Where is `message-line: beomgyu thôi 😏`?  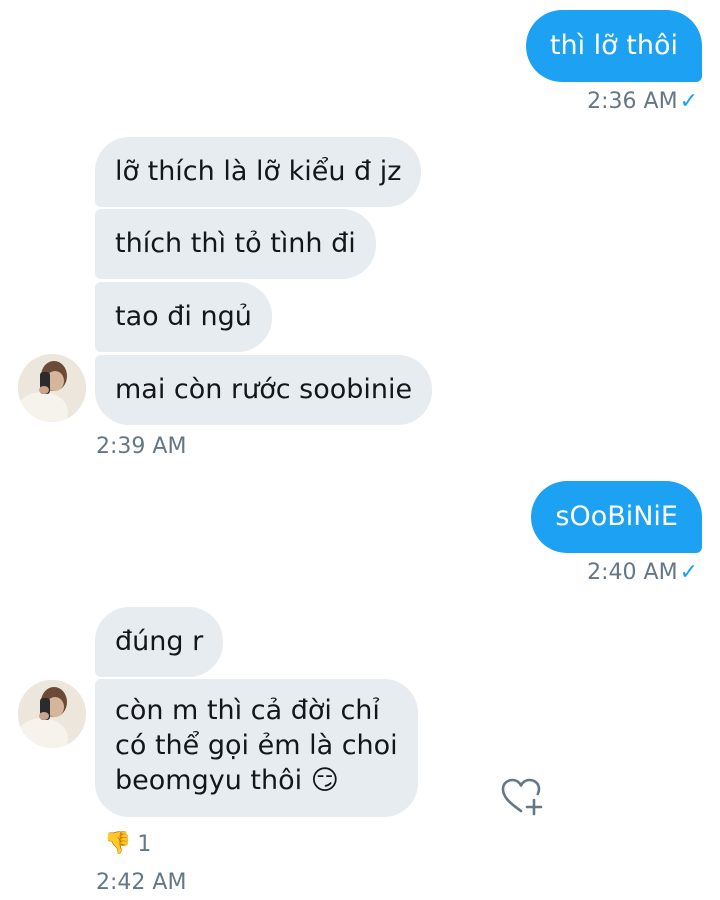 message-line: beomgyu thôi 😏 is located at coordinates (256, 780).